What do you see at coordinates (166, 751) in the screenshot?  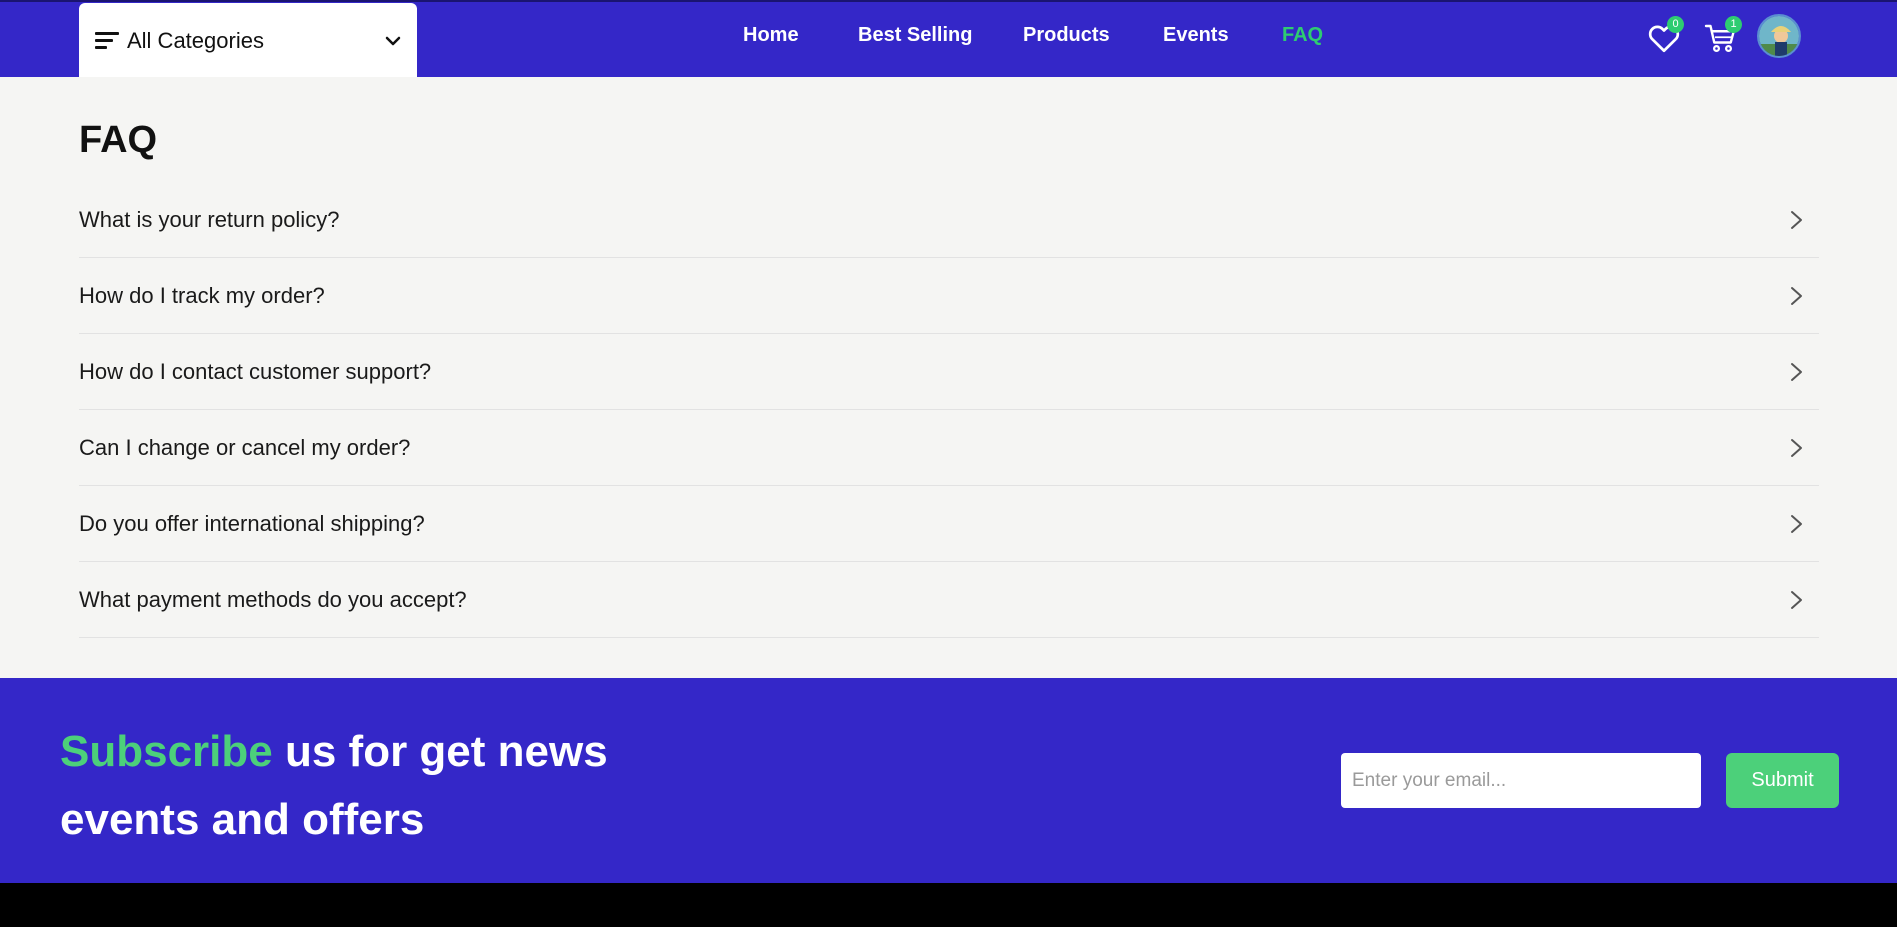 I see `subscribe-accent-text: Subscribe` at bounding box center [166, 751].